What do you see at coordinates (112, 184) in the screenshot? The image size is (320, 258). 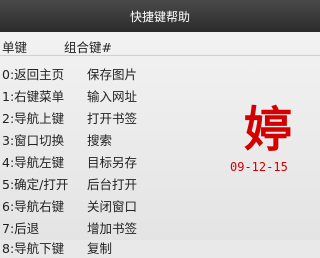 I see `action-label: 后台打开` at bounding box center [112, 184].